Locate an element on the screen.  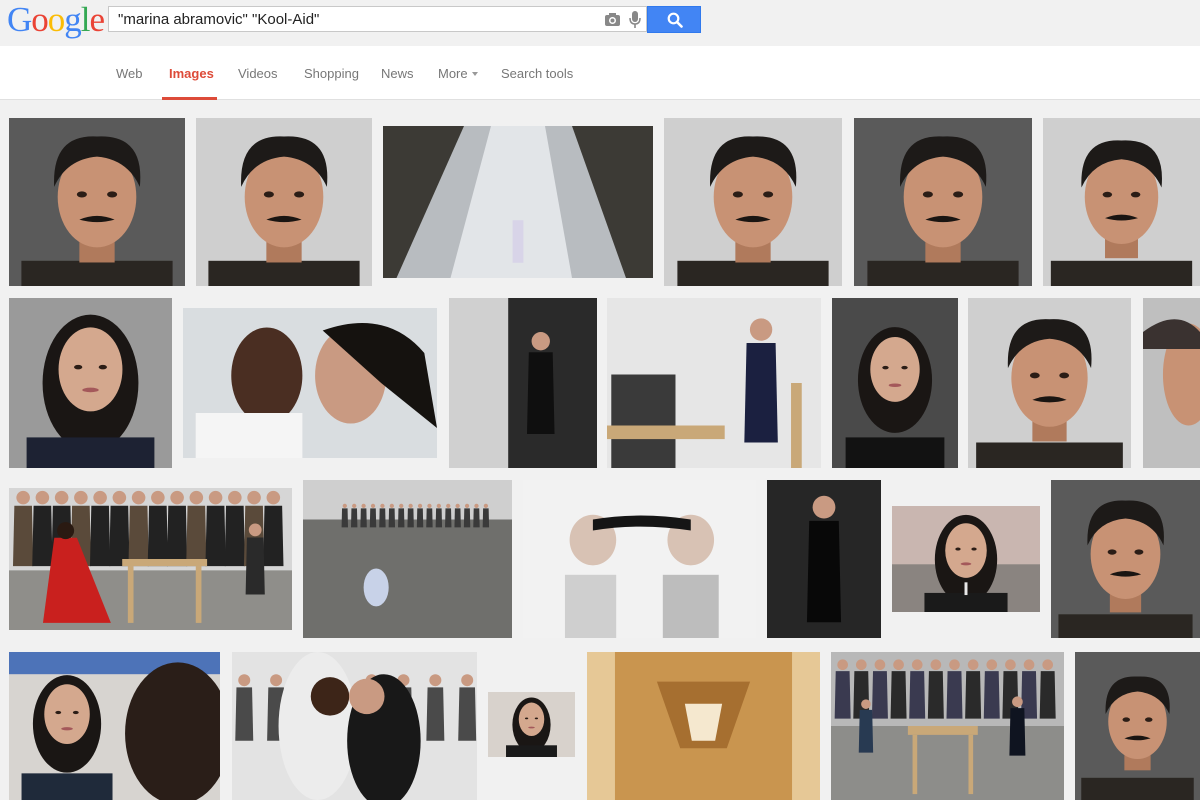
active-tab-indicator is located at coordinates (189, 98).